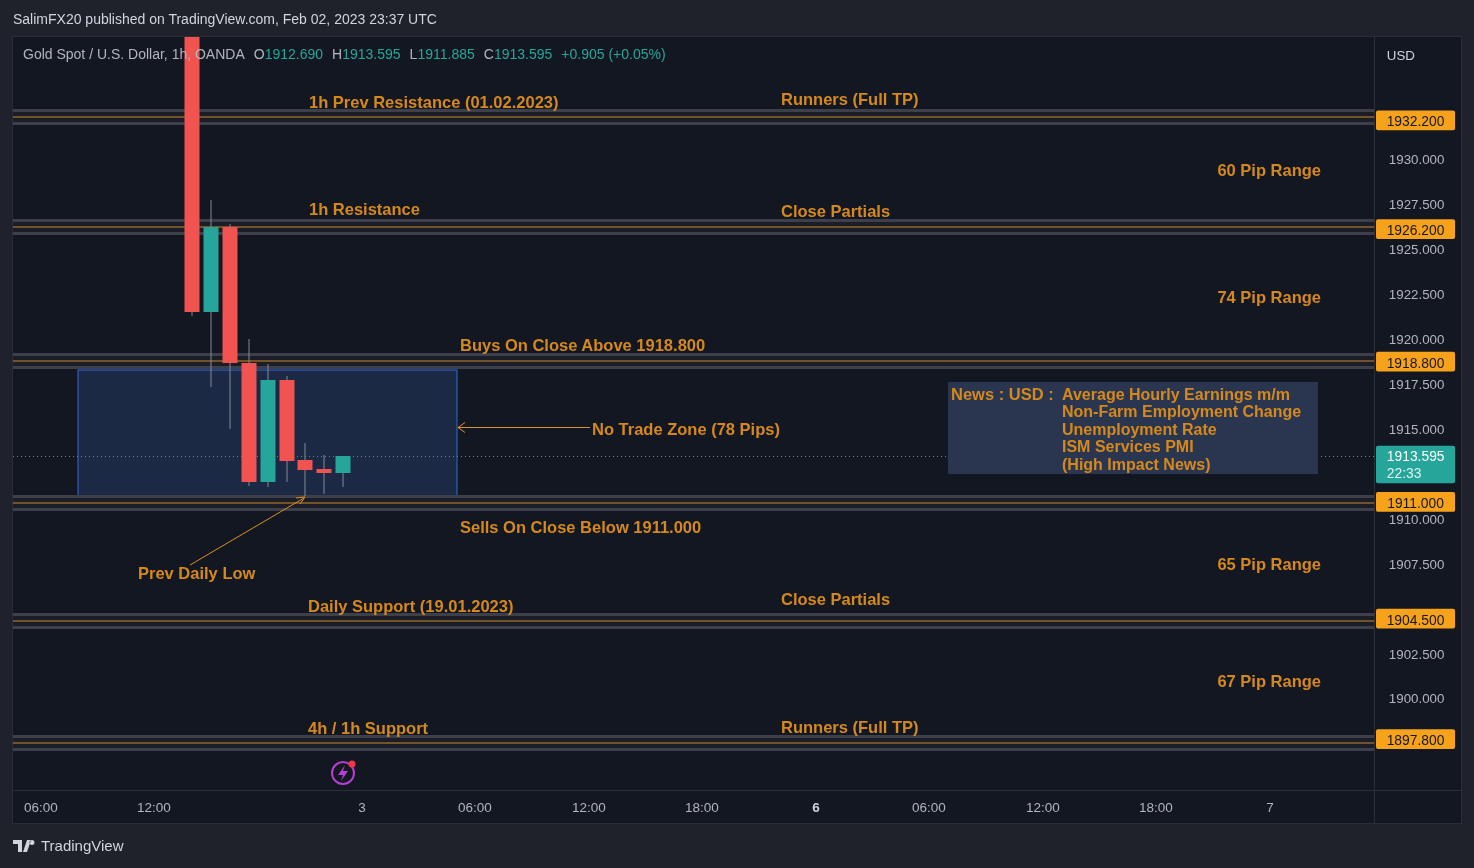  What do you see at coordinates (1416, 502) in the screenshot?
I see `price-tag: 1911.000` at bounding box center [1416, 502].